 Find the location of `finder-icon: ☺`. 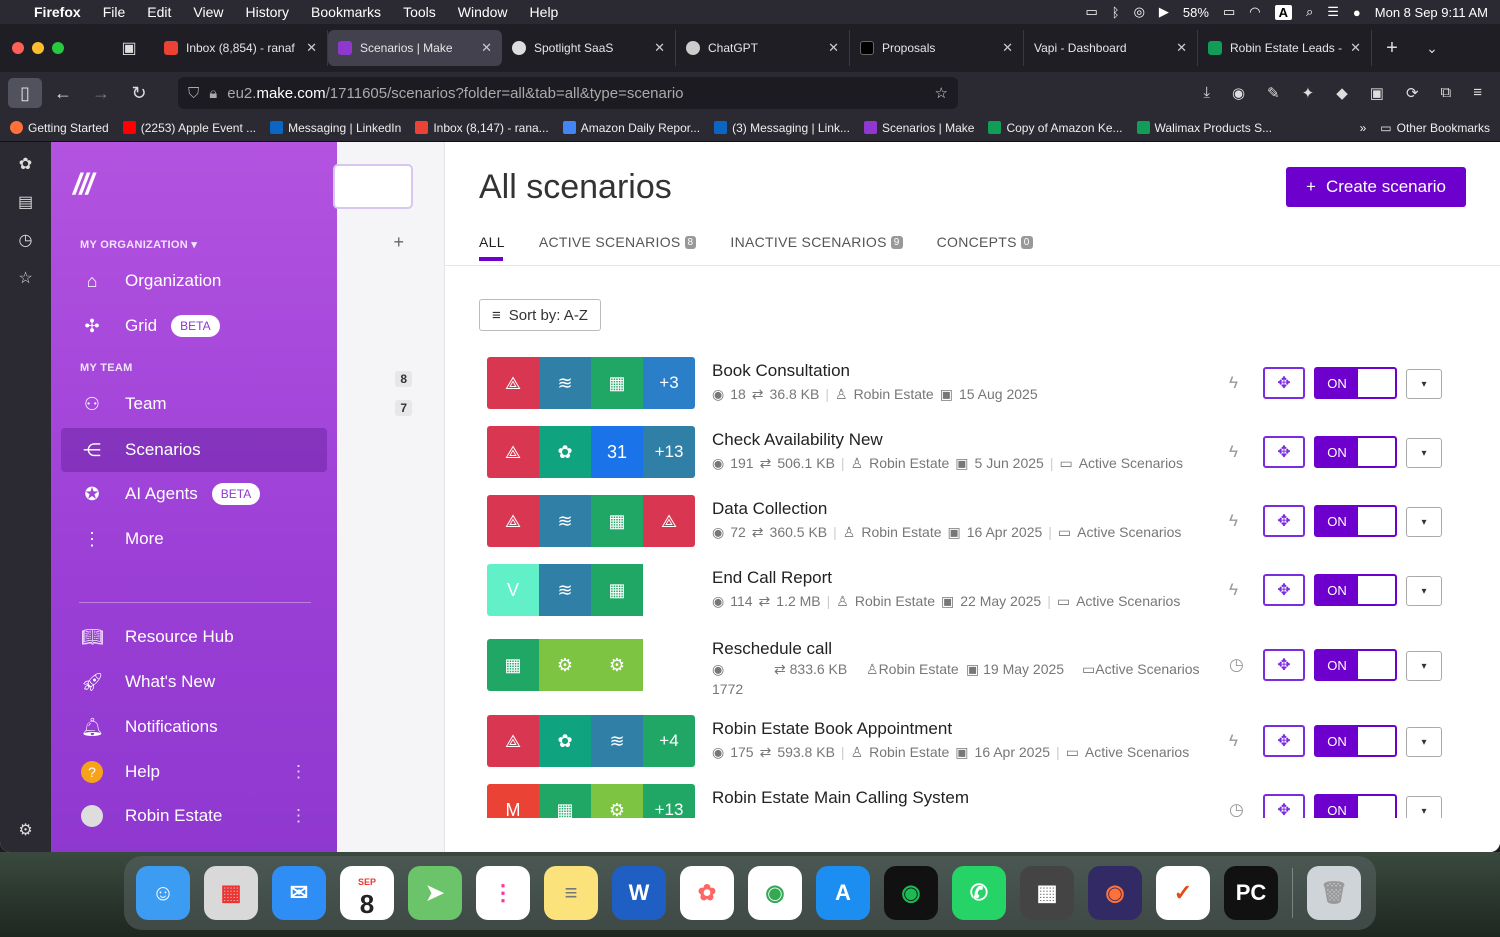

finder-icon: ☺ is located at coordinates (163, 893).